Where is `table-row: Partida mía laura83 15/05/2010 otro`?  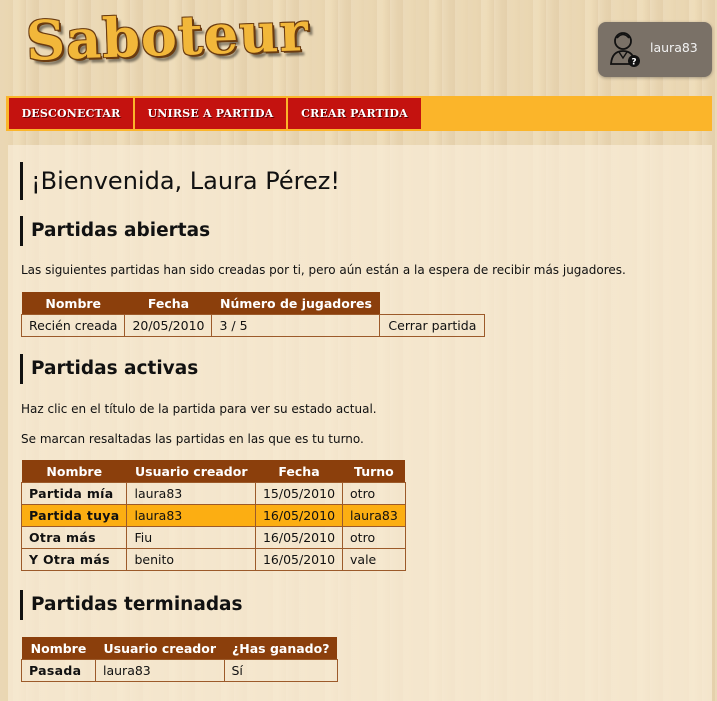
table-row: Partida mía laura83 15/05/2010 otro is located at coordinates (213, 493).